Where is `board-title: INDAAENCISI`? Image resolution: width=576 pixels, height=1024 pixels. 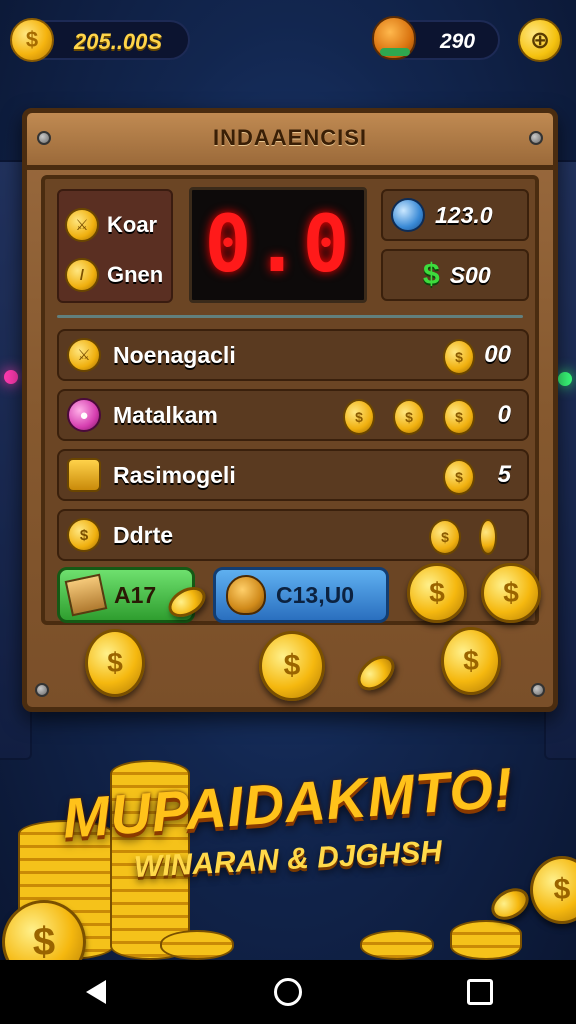
board-title: INDAAENCISI is located at coordinates (289, 137).